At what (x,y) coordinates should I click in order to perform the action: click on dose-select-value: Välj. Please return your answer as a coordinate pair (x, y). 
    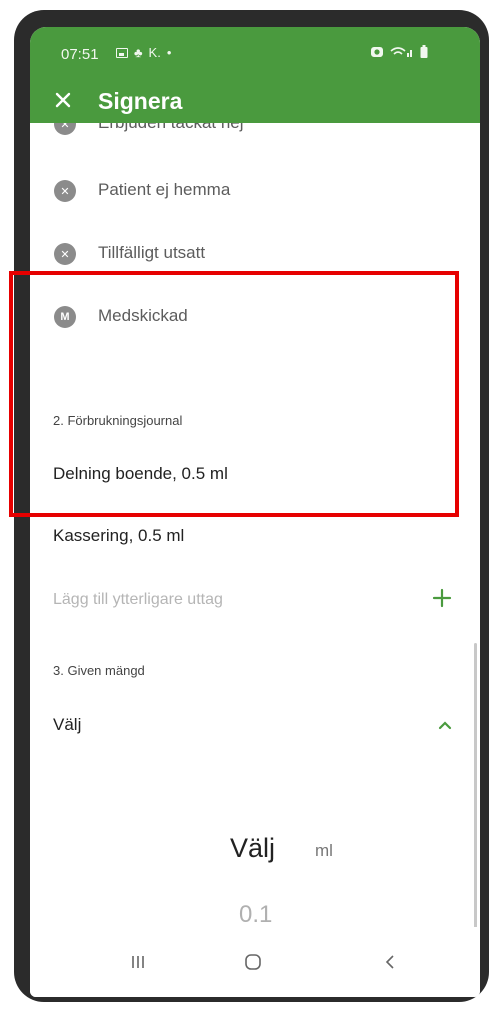
    Looking at the image, I should click on (67, 724).